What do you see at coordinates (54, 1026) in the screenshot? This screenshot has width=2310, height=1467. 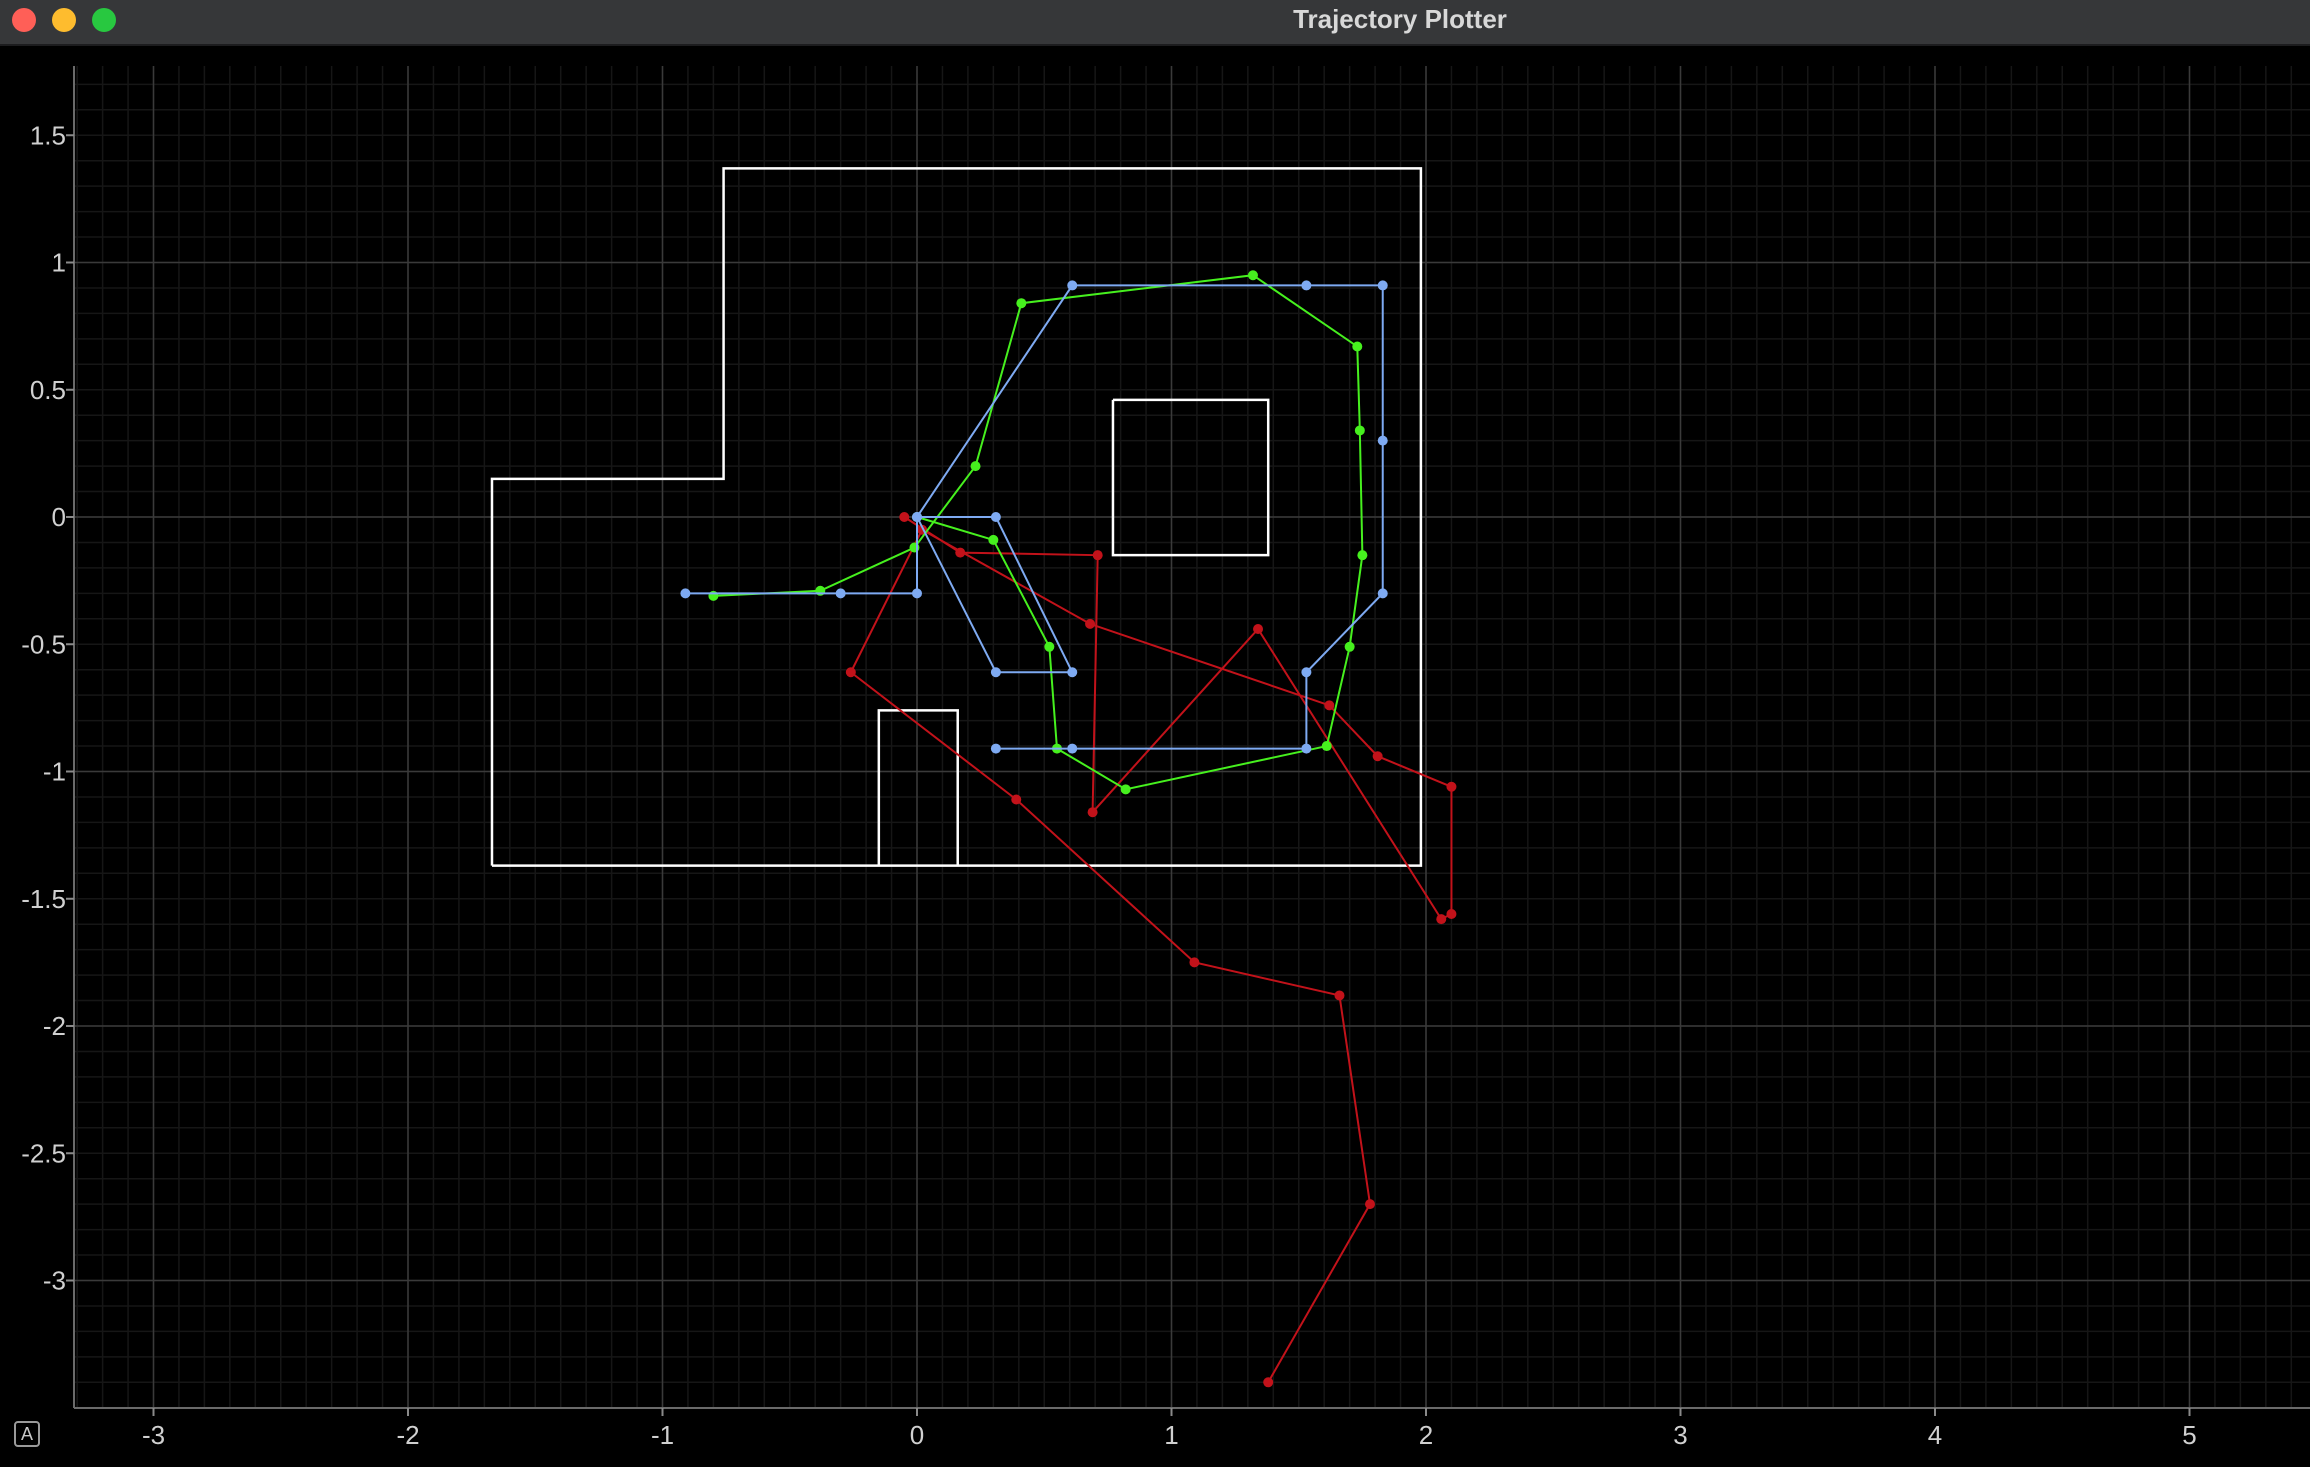 I see `y-tick-label: -2` at bounding box center [54, 1026].